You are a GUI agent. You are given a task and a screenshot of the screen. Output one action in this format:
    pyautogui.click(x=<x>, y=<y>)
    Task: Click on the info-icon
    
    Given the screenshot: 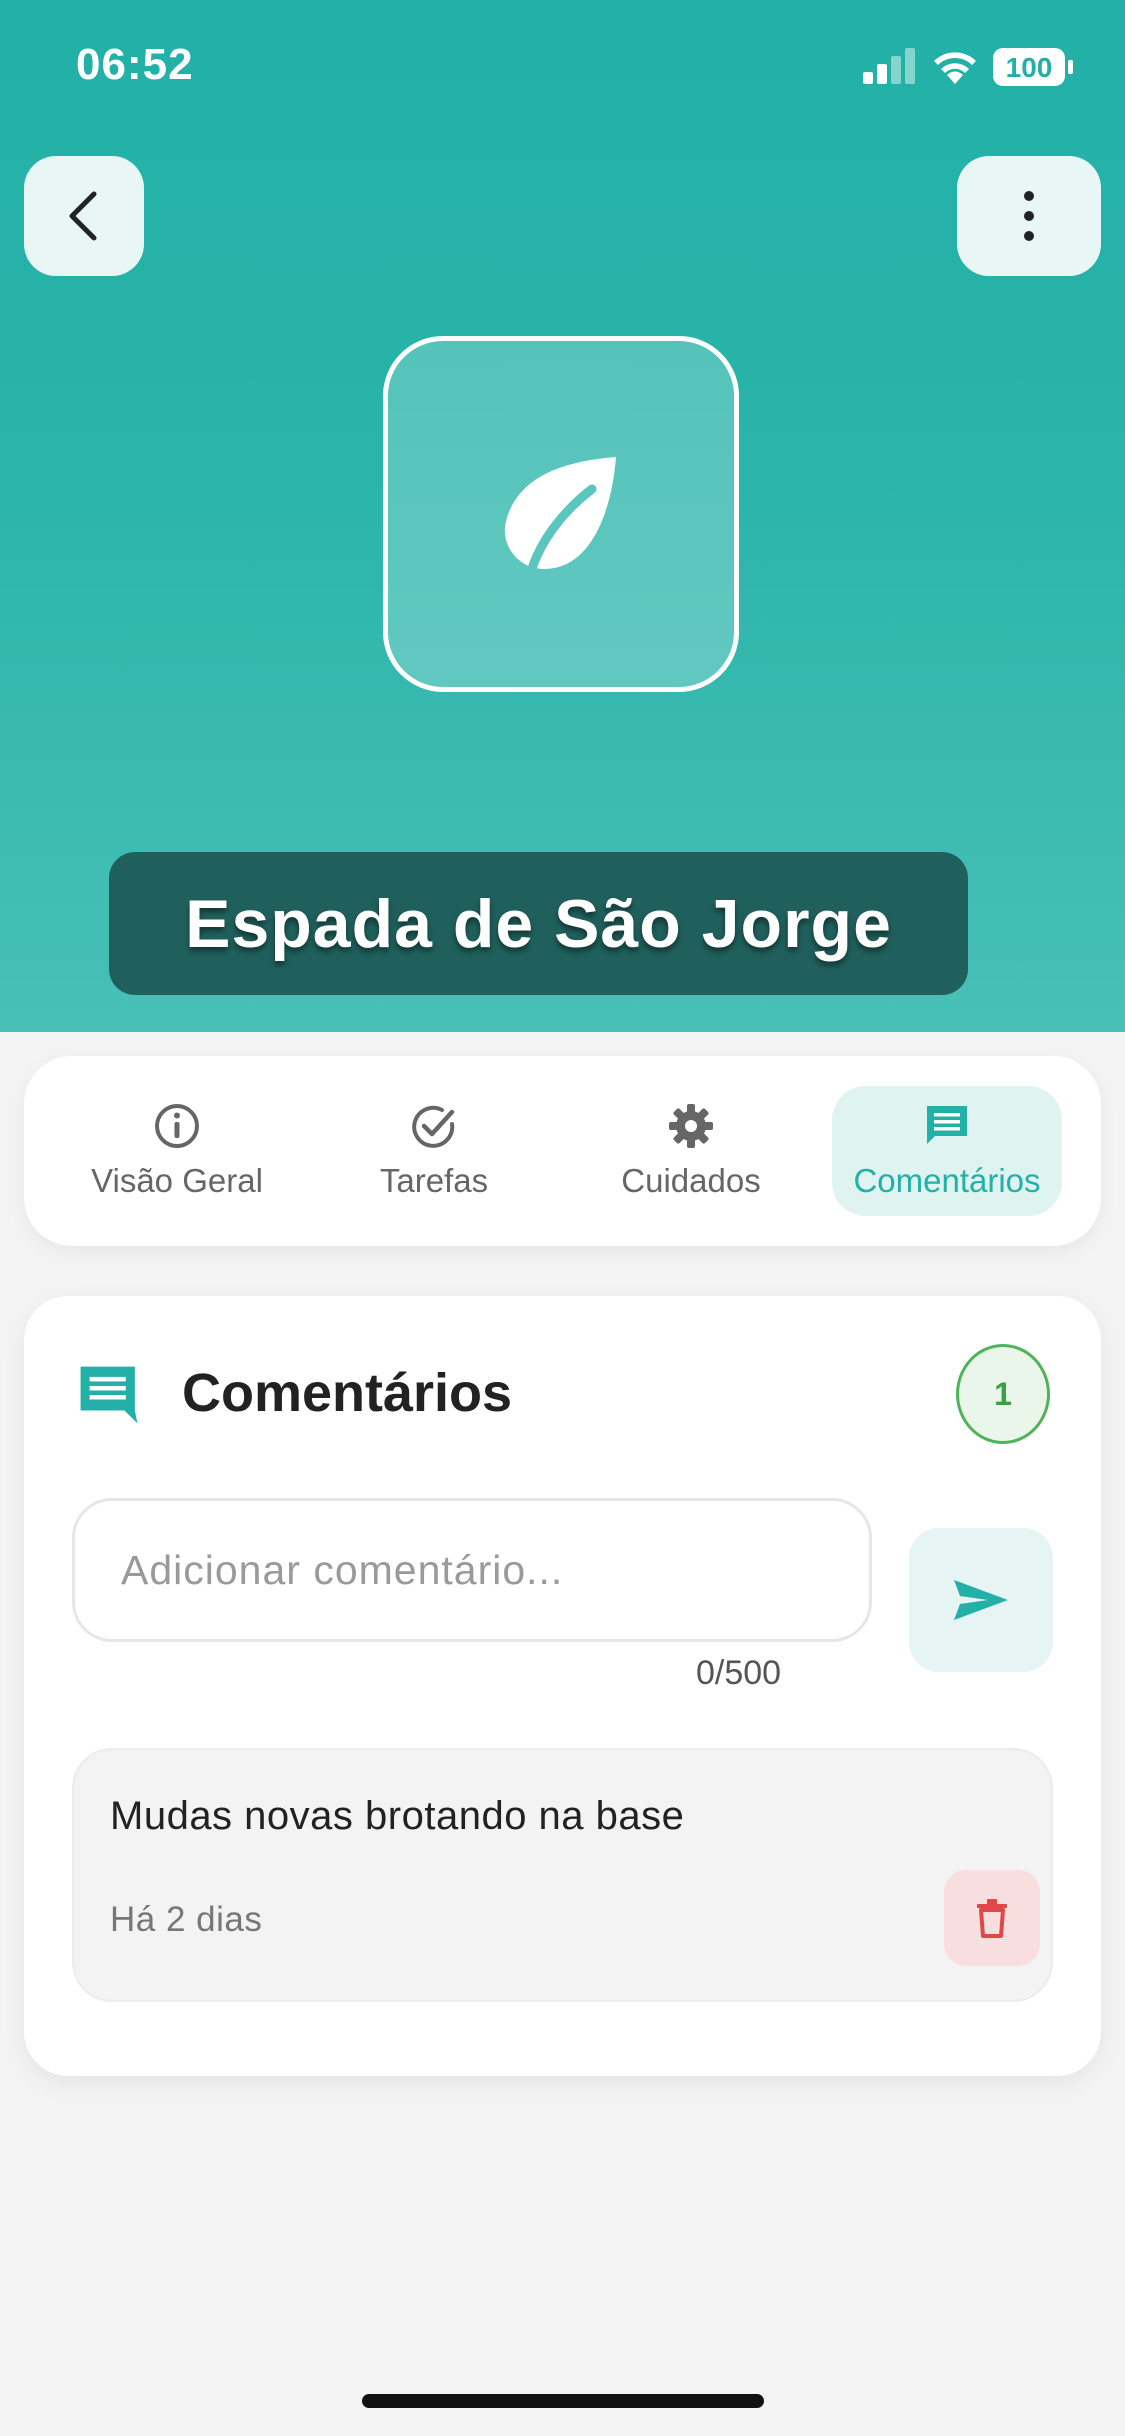 What is the action you would take?
    pyautogui.click(x=177, y=1126)
    